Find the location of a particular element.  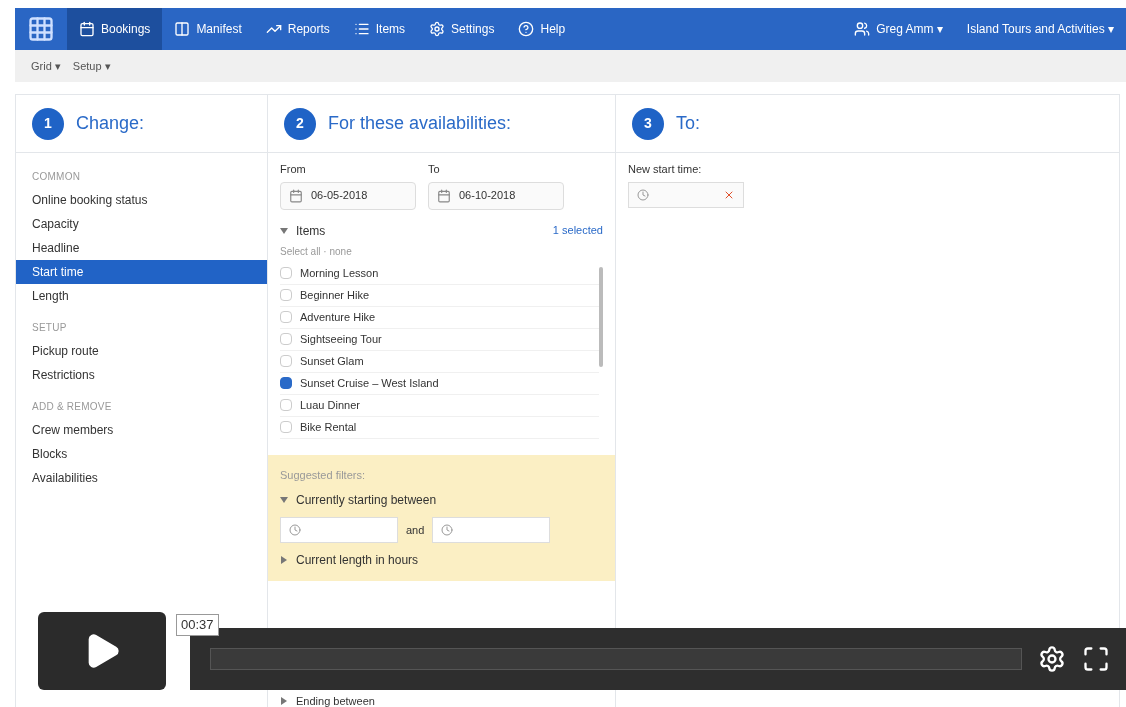

date-field: 06-05-2018 is located at coordinates (348, 195).